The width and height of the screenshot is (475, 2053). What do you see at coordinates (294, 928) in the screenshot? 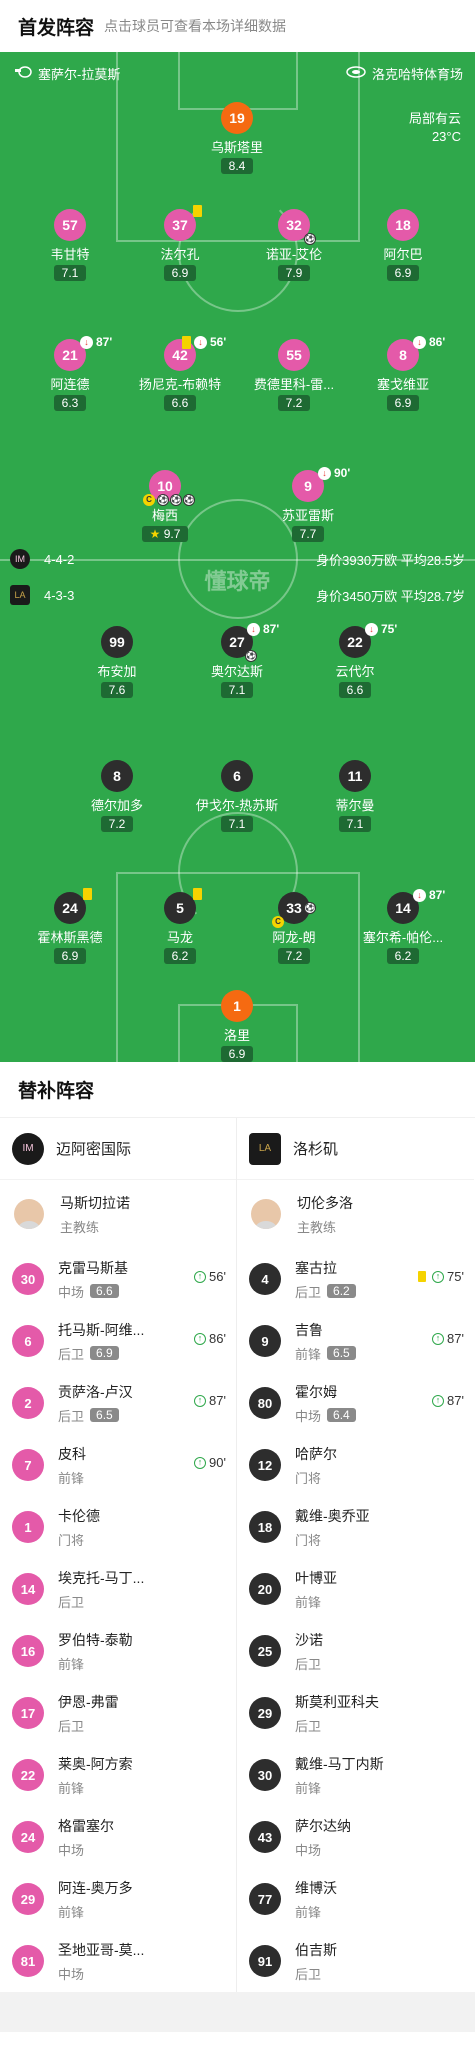
I see `player-away-33: 33 C ⚽ 阿龙-朗 7.2` at bounding box center [294, 928].